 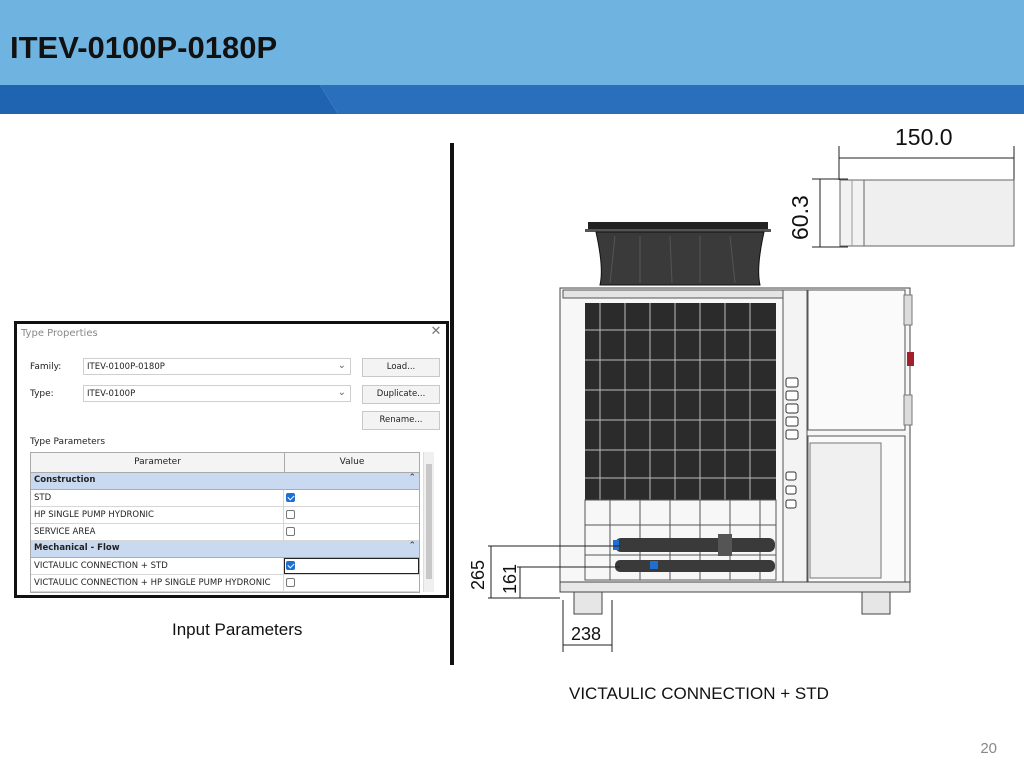 I want to click on scrollbar-thumb, so click(x=429, y=521).